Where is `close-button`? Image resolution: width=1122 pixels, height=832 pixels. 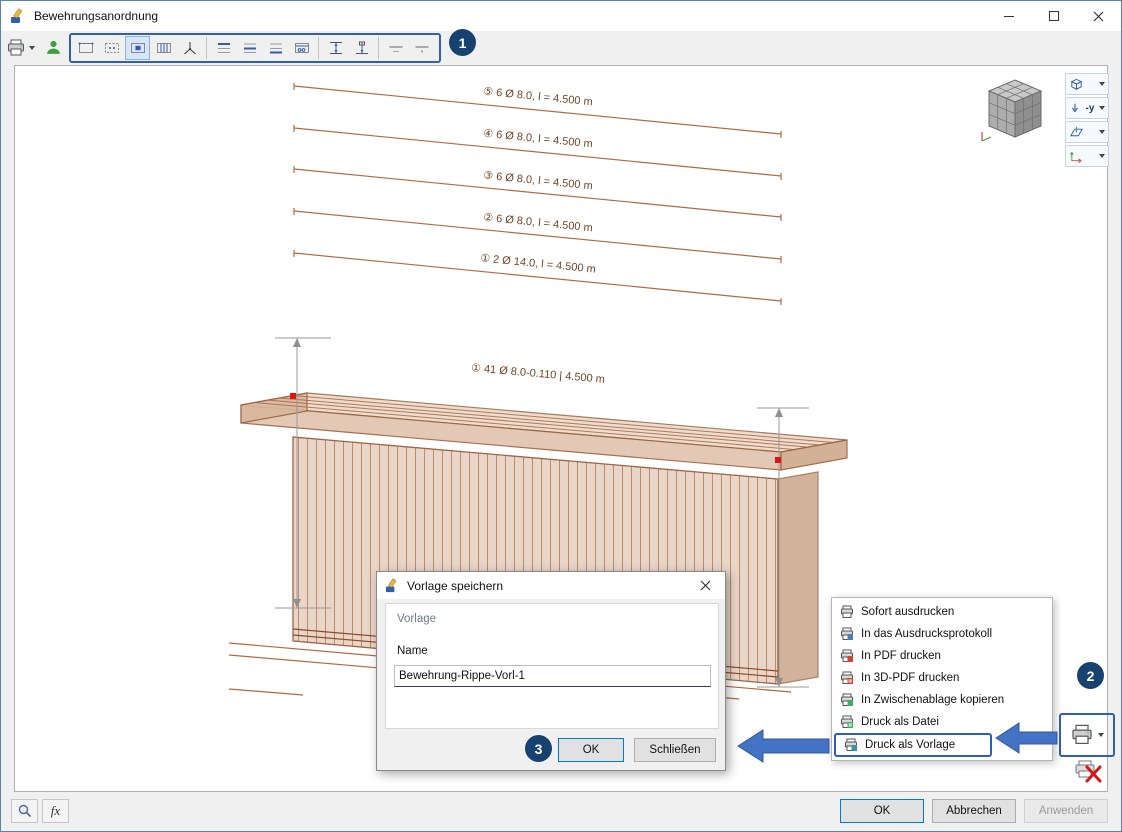
close-button is located at coordinates (1098, 16).